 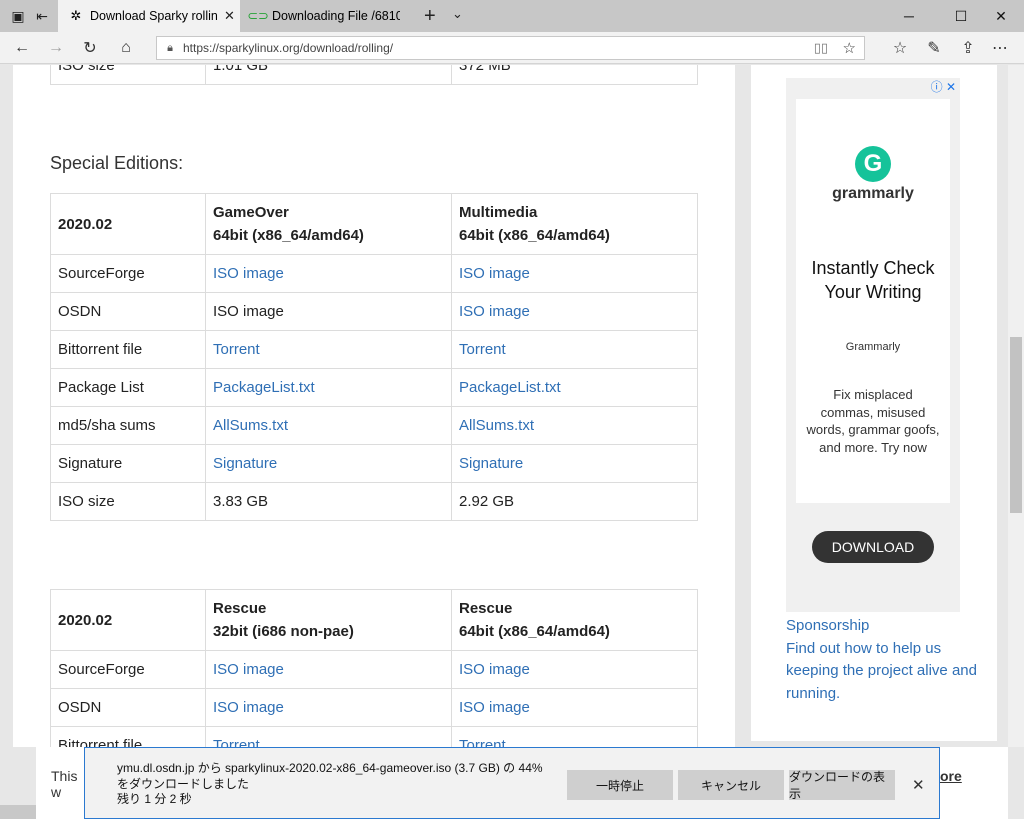 I want to click on pen-notes-icon: ✎, so click(x=934, y=48).